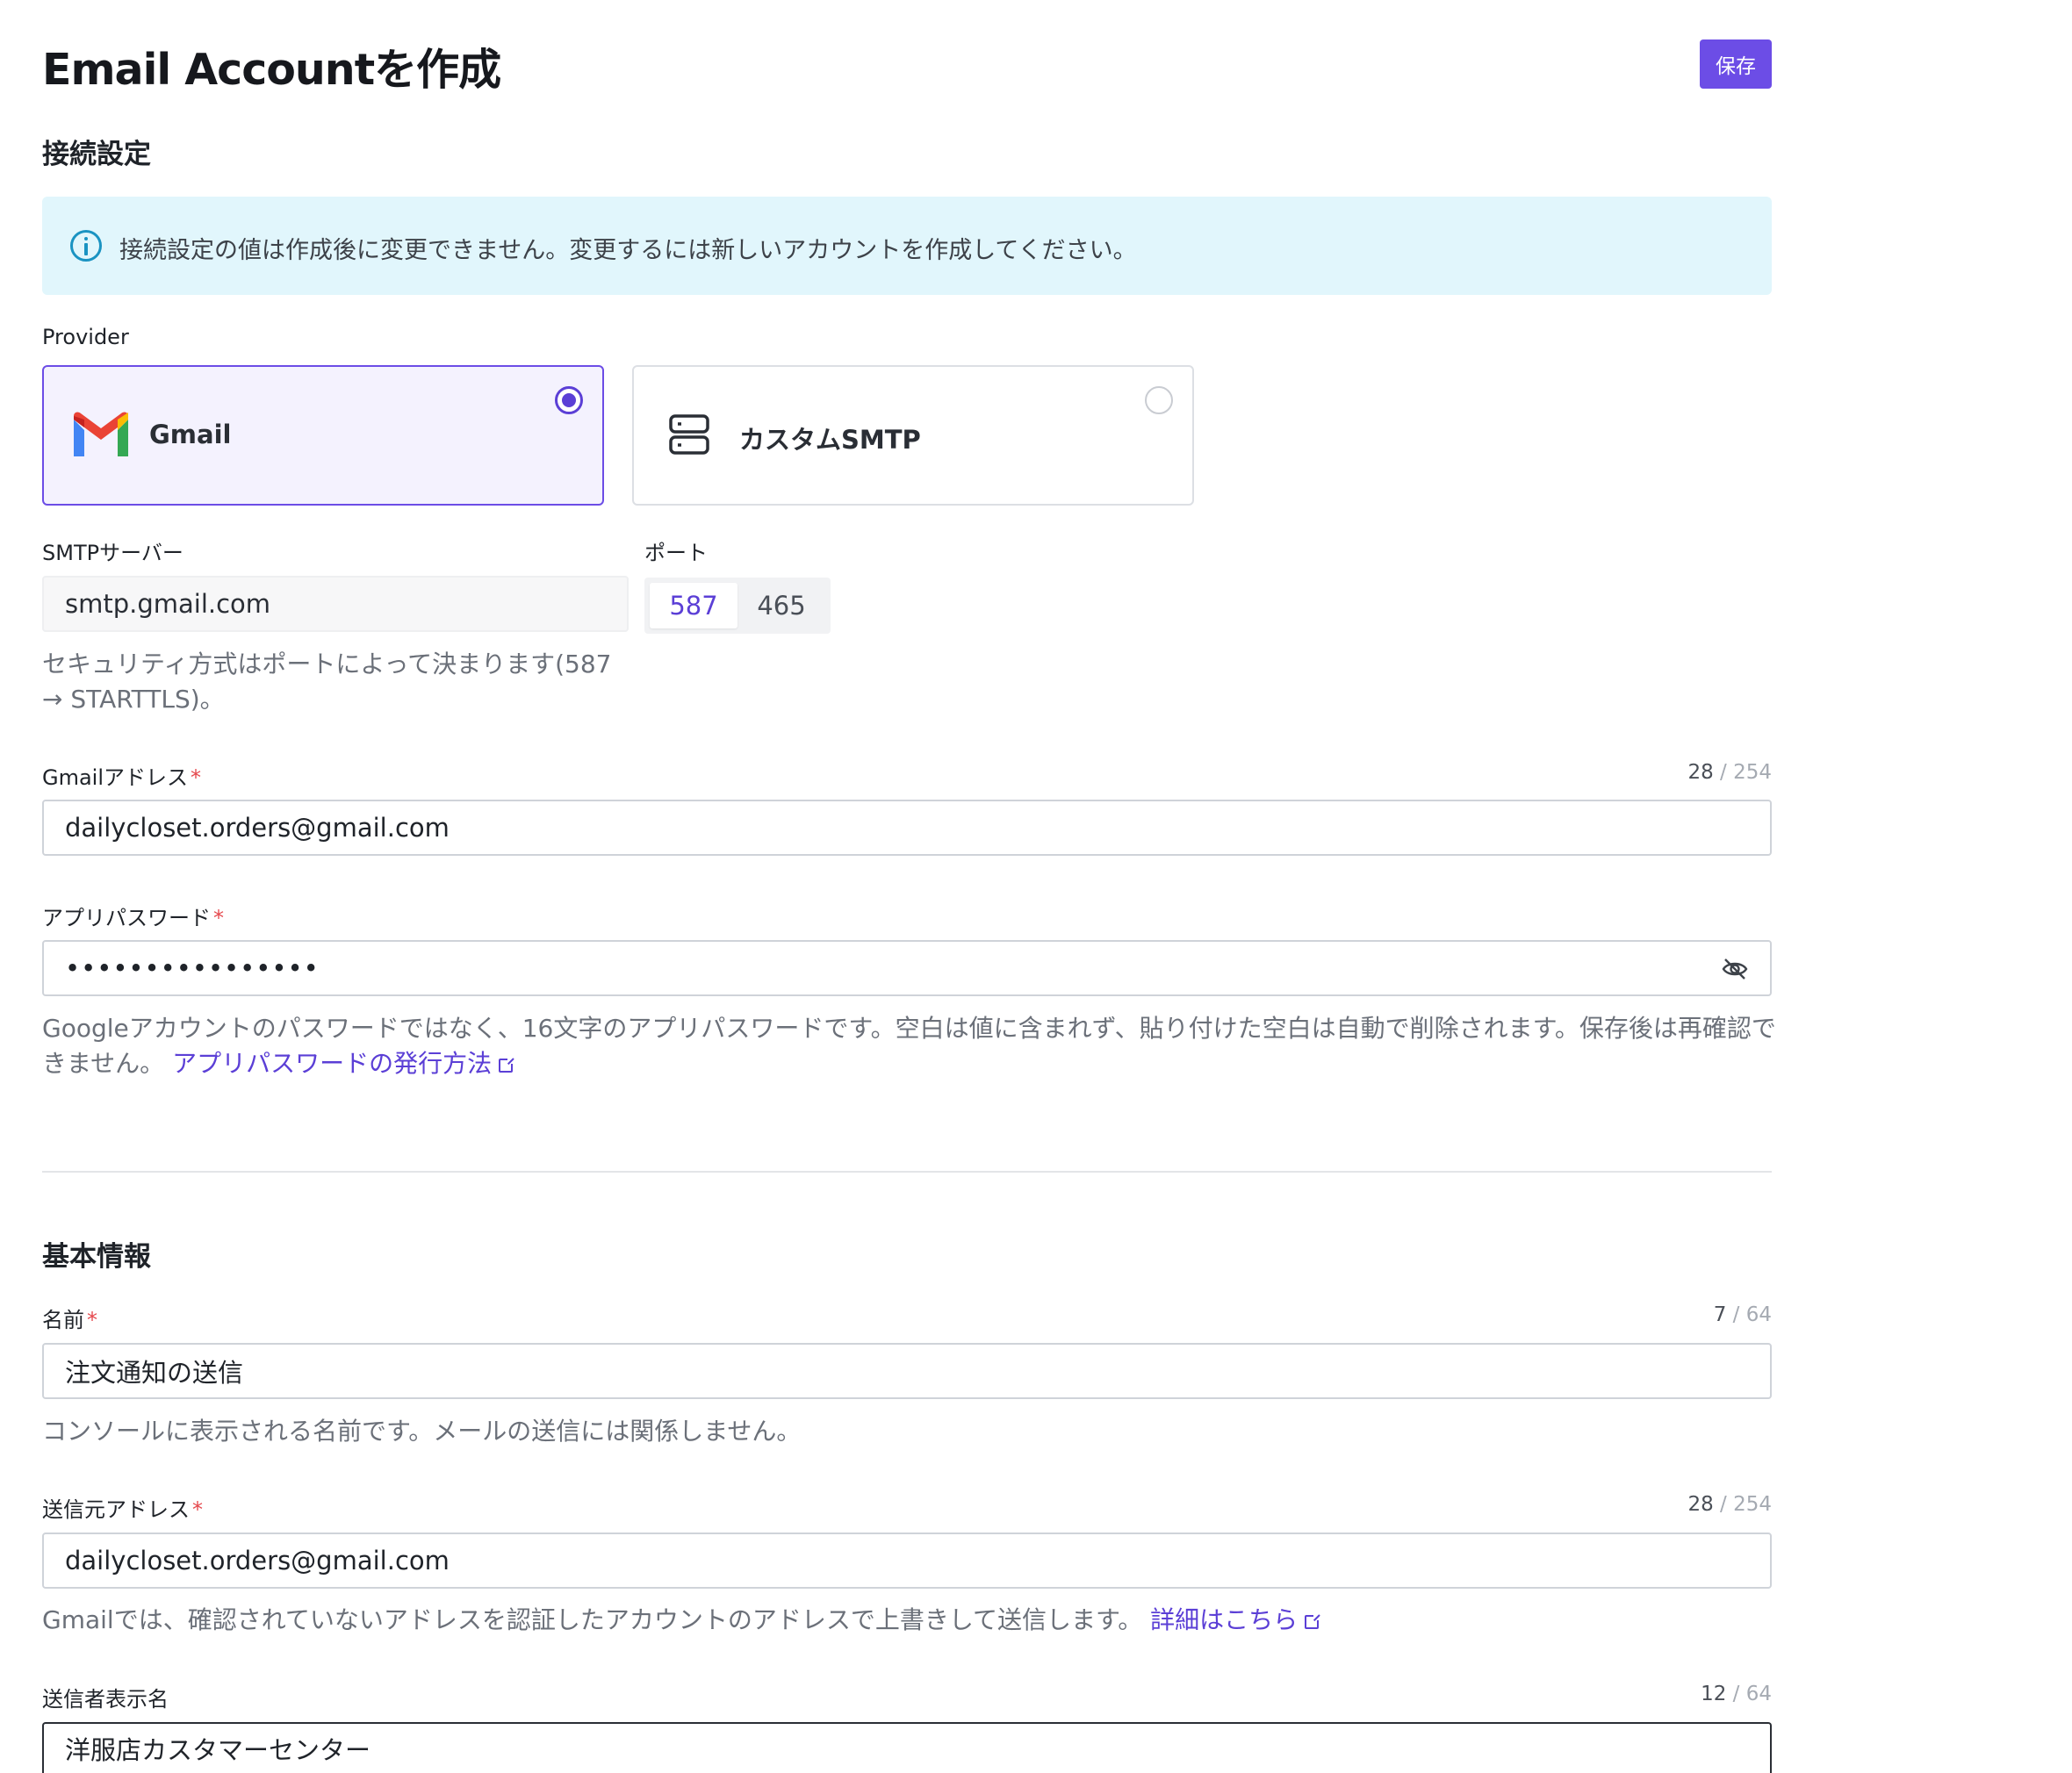 Image resolution: width=2072 pixels, height=1773 pixels. I want to click on name-input, so click(907, 1371).